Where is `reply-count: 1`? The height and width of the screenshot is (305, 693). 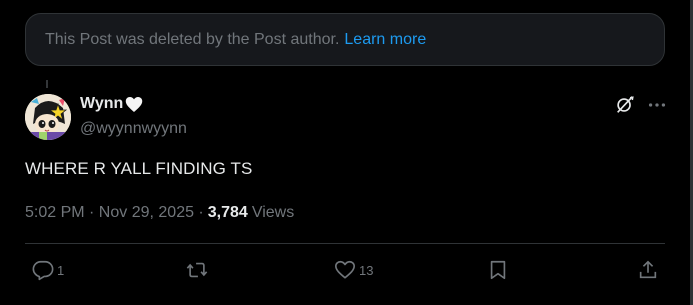
reply-count: 1 is located at coordinates (61, 270).